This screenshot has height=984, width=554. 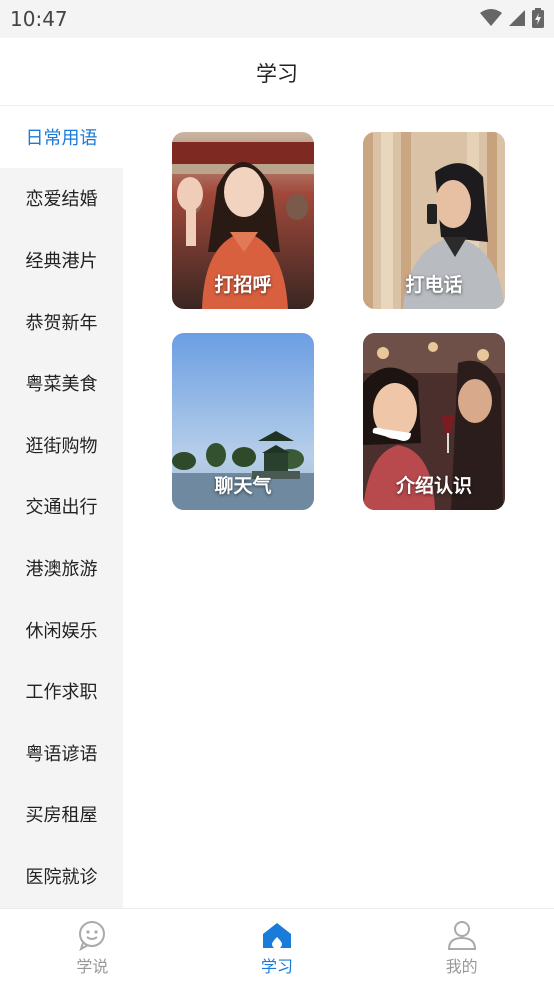 I want to click on sidebar-item-label: 休闲娱乐, so click(x=61, y=631).